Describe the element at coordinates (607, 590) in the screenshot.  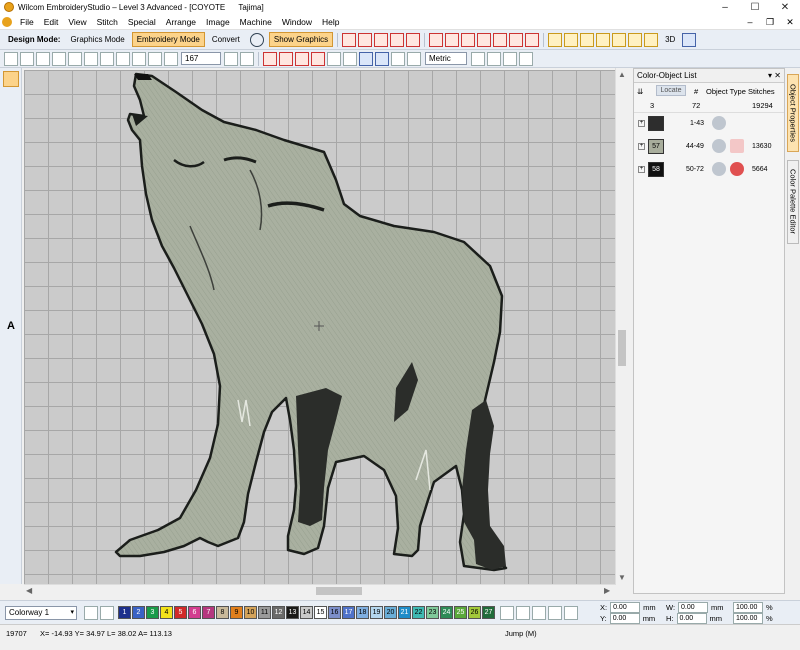
I see `scroll-right-icon: ▶` at that location.